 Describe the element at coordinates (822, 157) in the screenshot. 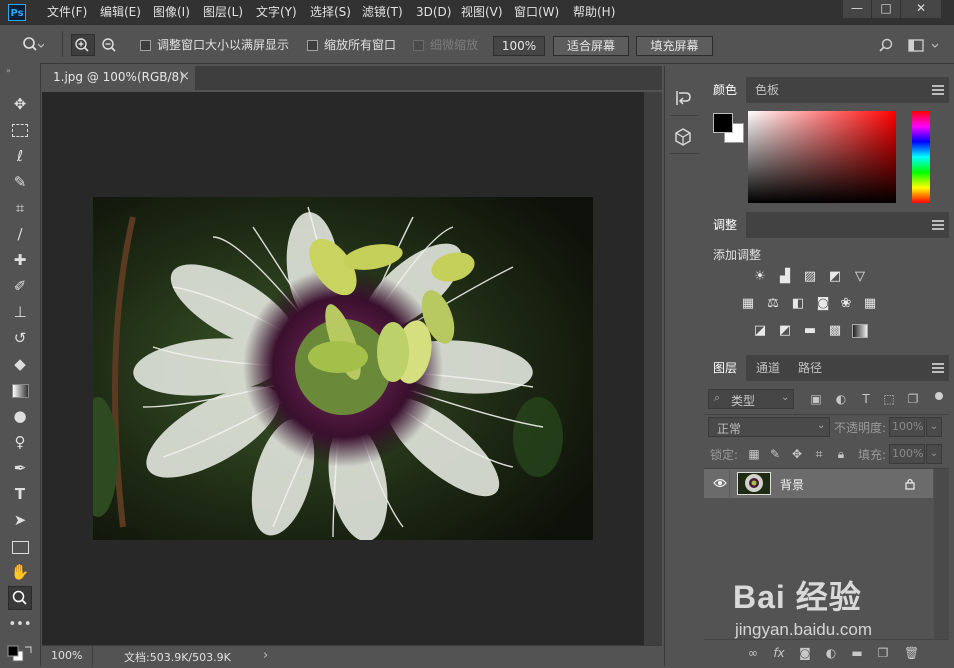

I see `color-field` at that location.